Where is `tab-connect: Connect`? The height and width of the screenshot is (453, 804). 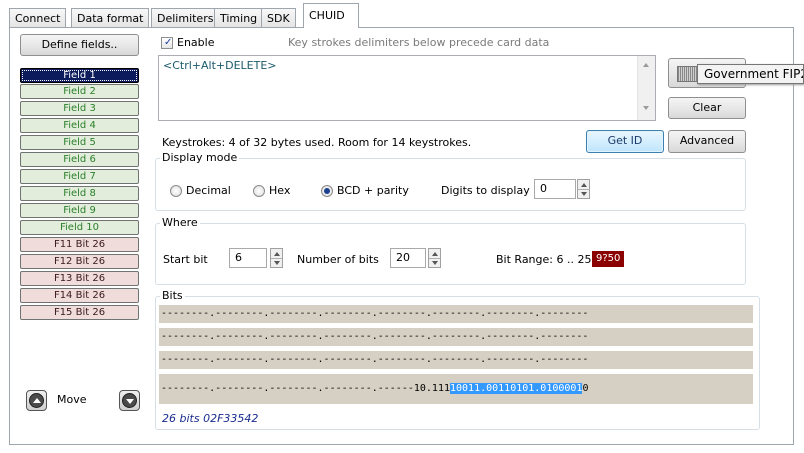
tab-connect: Connect is located at coordinates (38, 17).